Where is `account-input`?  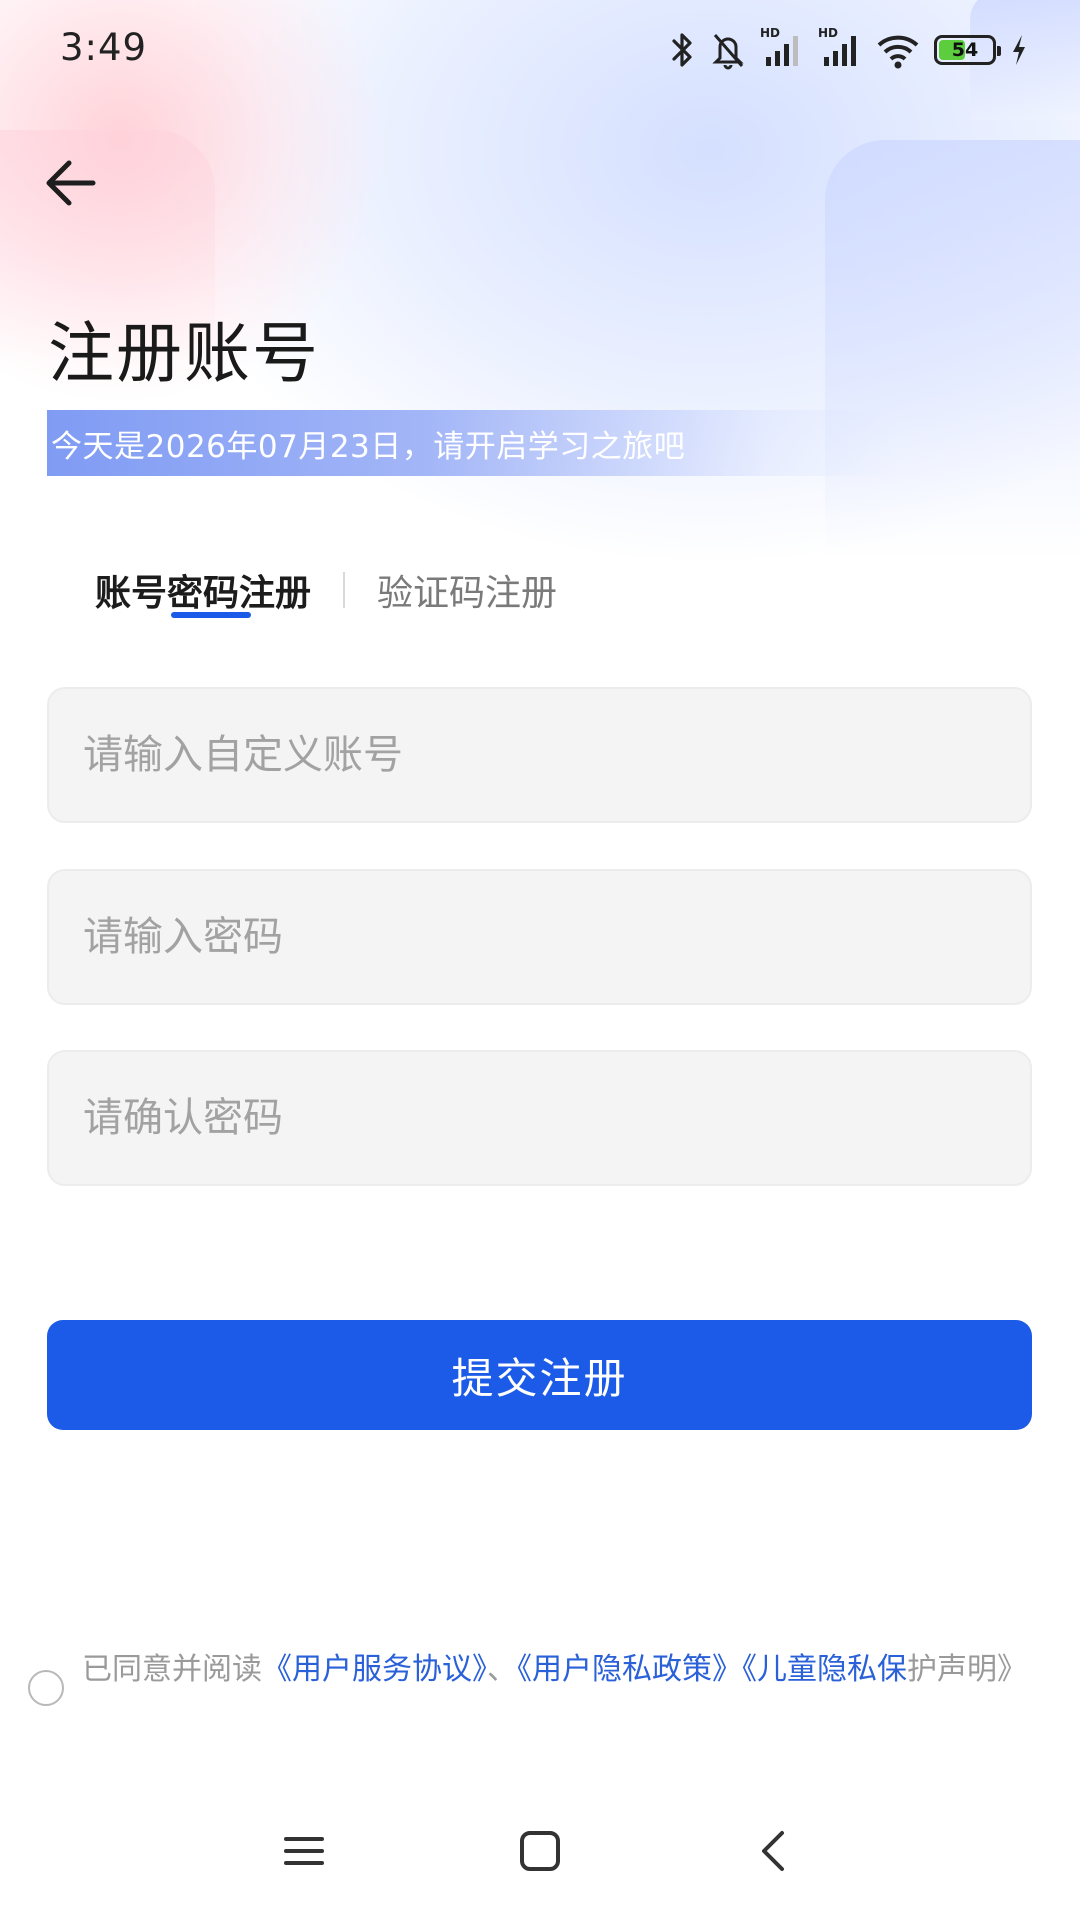 account-input is located at coordinates (539, 755).